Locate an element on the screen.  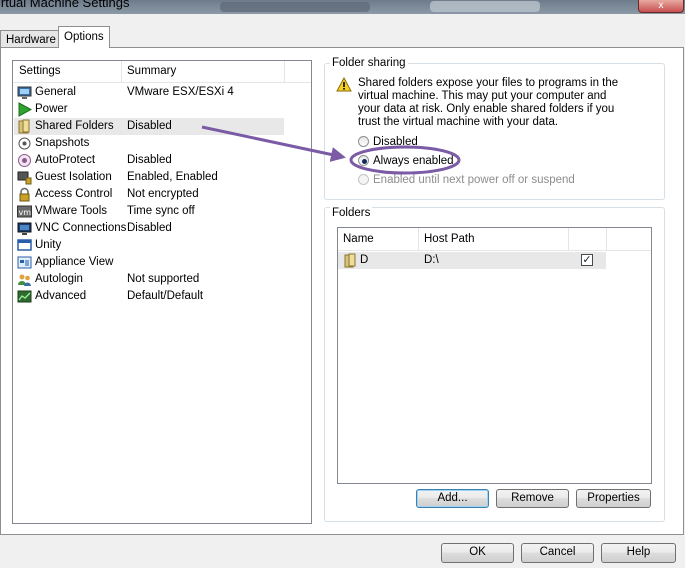
settings-item-advanced: Advanced Default/Default is located at coordinates (149, 296).